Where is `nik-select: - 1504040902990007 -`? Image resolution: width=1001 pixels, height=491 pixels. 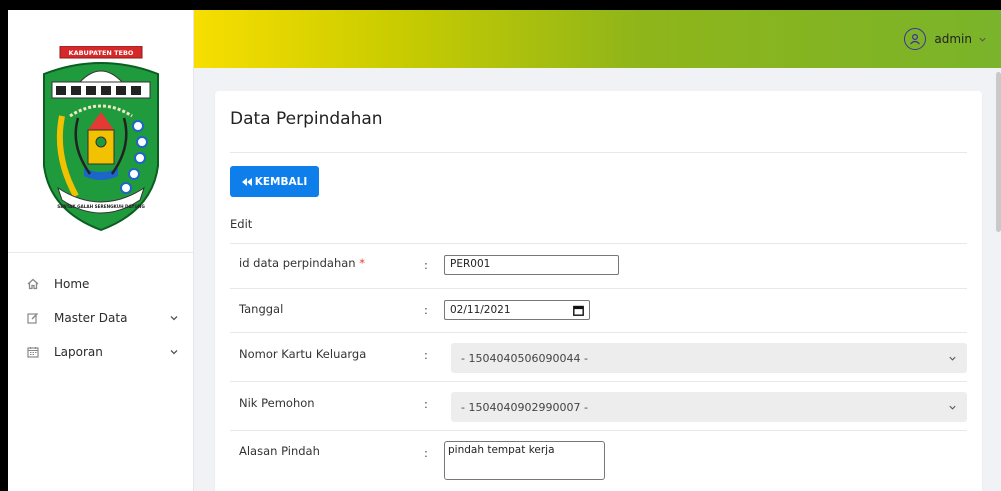
nik-select: - 1504040902990007 - is located at coordinates (709, 407).